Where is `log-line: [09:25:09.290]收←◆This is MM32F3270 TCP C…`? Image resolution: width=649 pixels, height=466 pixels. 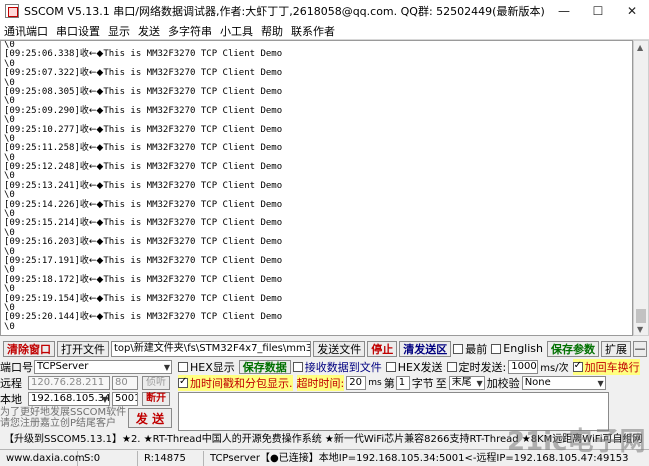
log-line: [09:25:09.290]收←◆This is MM32F3270 TCP C… is located at coordinates (316, 110).